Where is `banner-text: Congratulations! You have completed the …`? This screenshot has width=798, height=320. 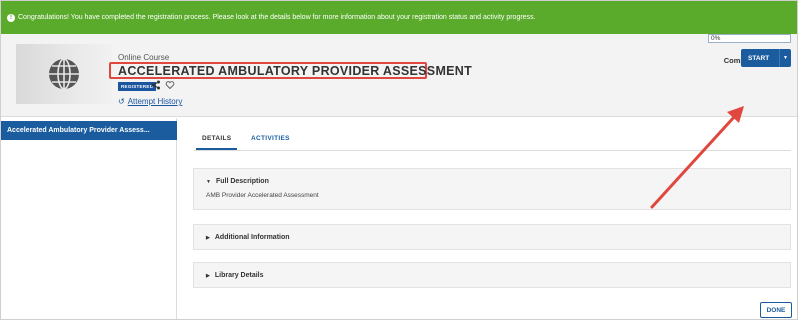 banner-text: Congratulations! You have completed the … is located at coordinates (277, 17).